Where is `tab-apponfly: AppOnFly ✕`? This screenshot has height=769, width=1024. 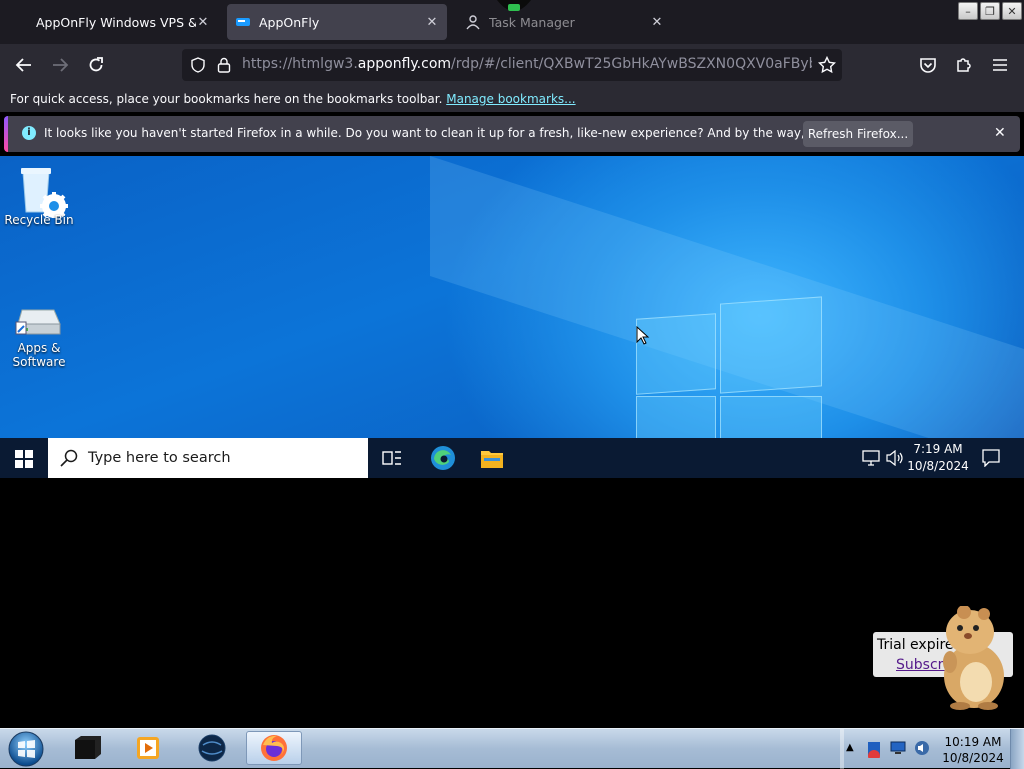 tab-apponfly: AppOnFly ✕ is located at coordinates (337, 22).